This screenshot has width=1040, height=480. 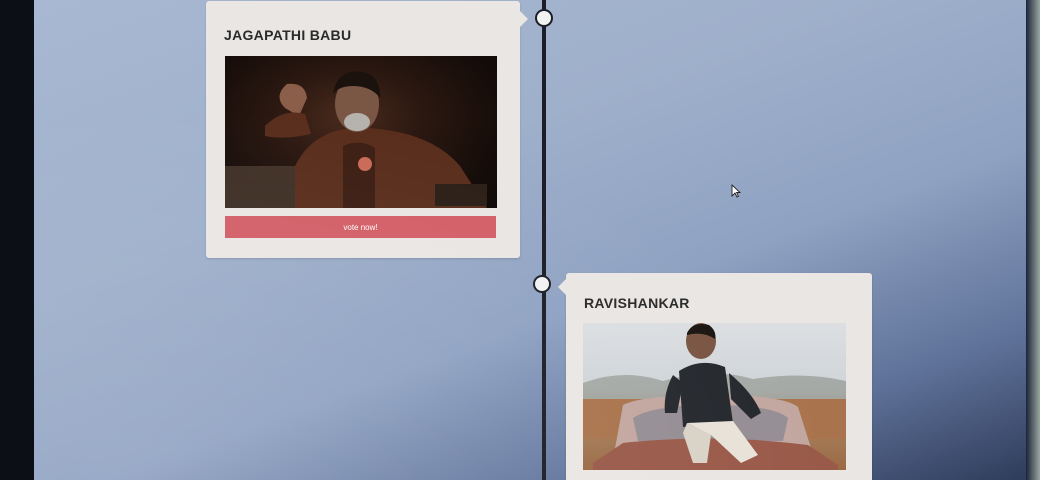 I want to click on timeline-line, so click(x=544, y=240).